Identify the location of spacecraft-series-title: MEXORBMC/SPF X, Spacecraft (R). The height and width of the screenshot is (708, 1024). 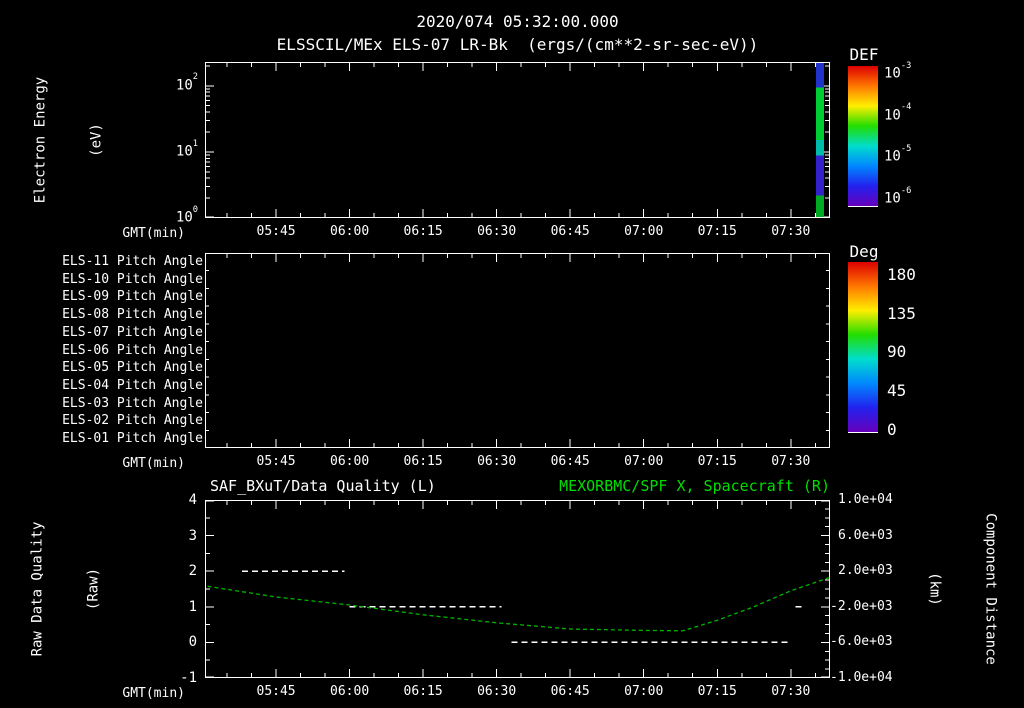
(694, 486).